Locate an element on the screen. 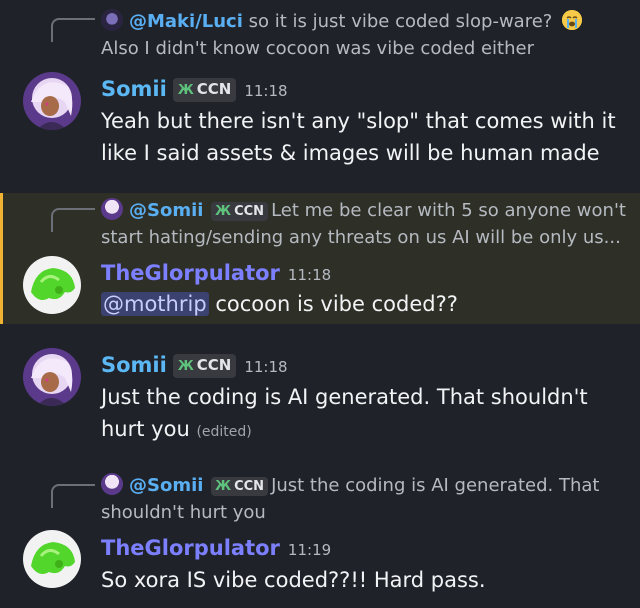 The height and width of the screenshot is (608, 640). message-text: So xora IS vibe coded??!! Hard pass. is located at coordinates (293, 580).